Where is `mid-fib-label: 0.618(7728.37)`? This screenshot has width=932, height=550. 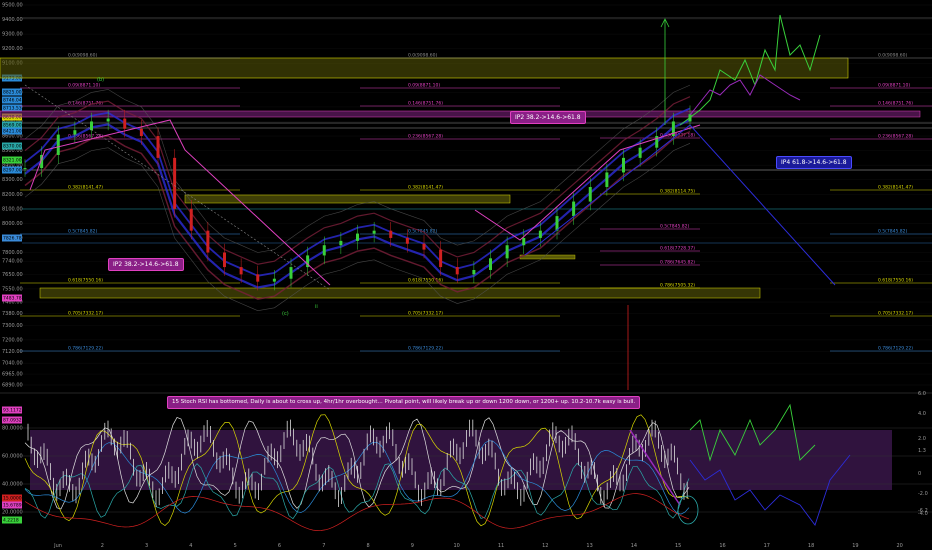
mid-fib-label: 0.618(7728.37) is located at coordinates (677, 249).